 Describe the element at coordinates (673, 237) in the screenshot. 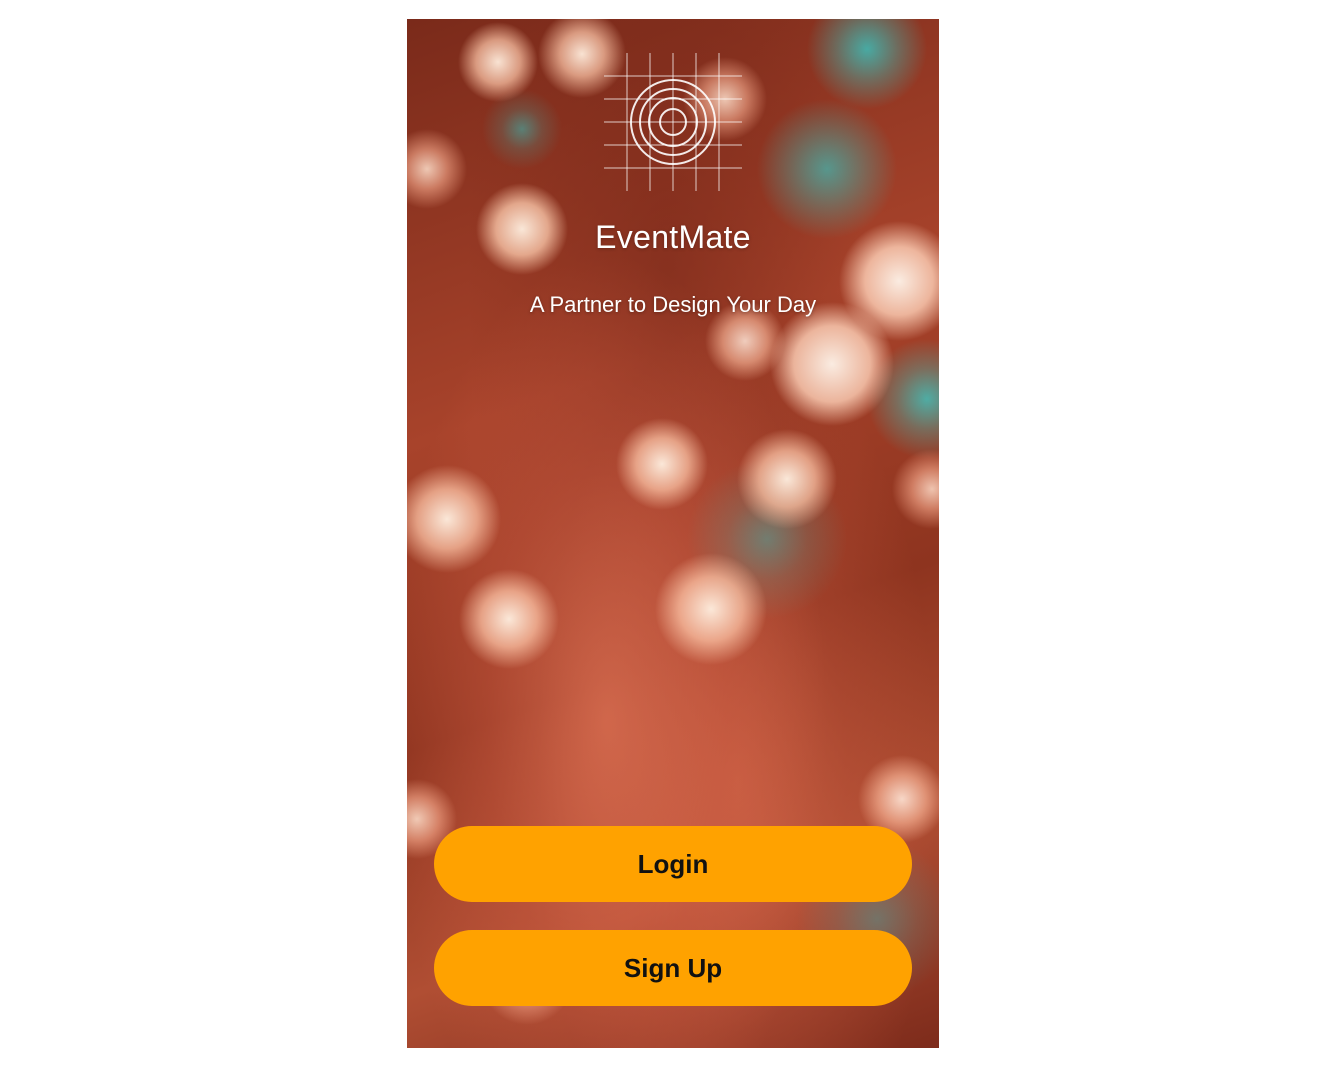

I see `app-title: EventMate` at that location.